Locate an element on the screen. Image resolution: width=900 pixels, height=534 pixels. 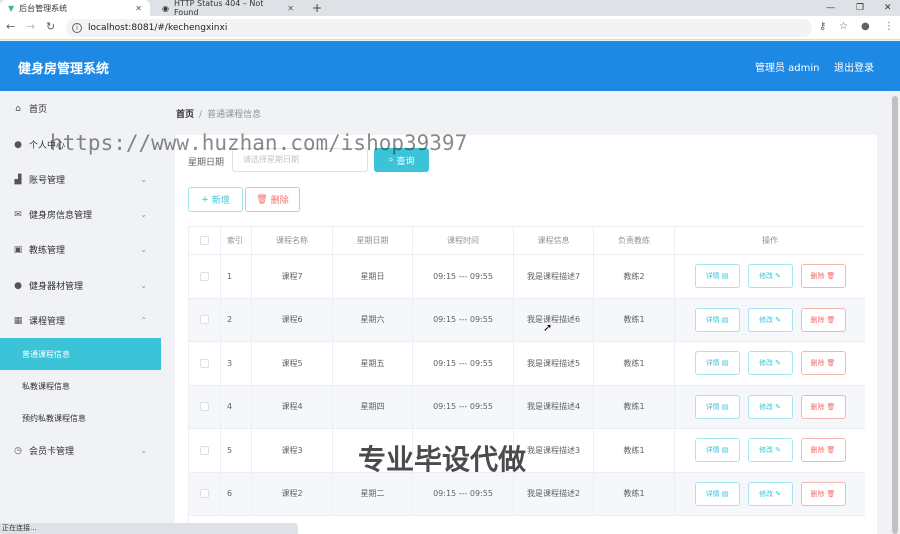
forward-icon: → is located at coordinates (30, 26).